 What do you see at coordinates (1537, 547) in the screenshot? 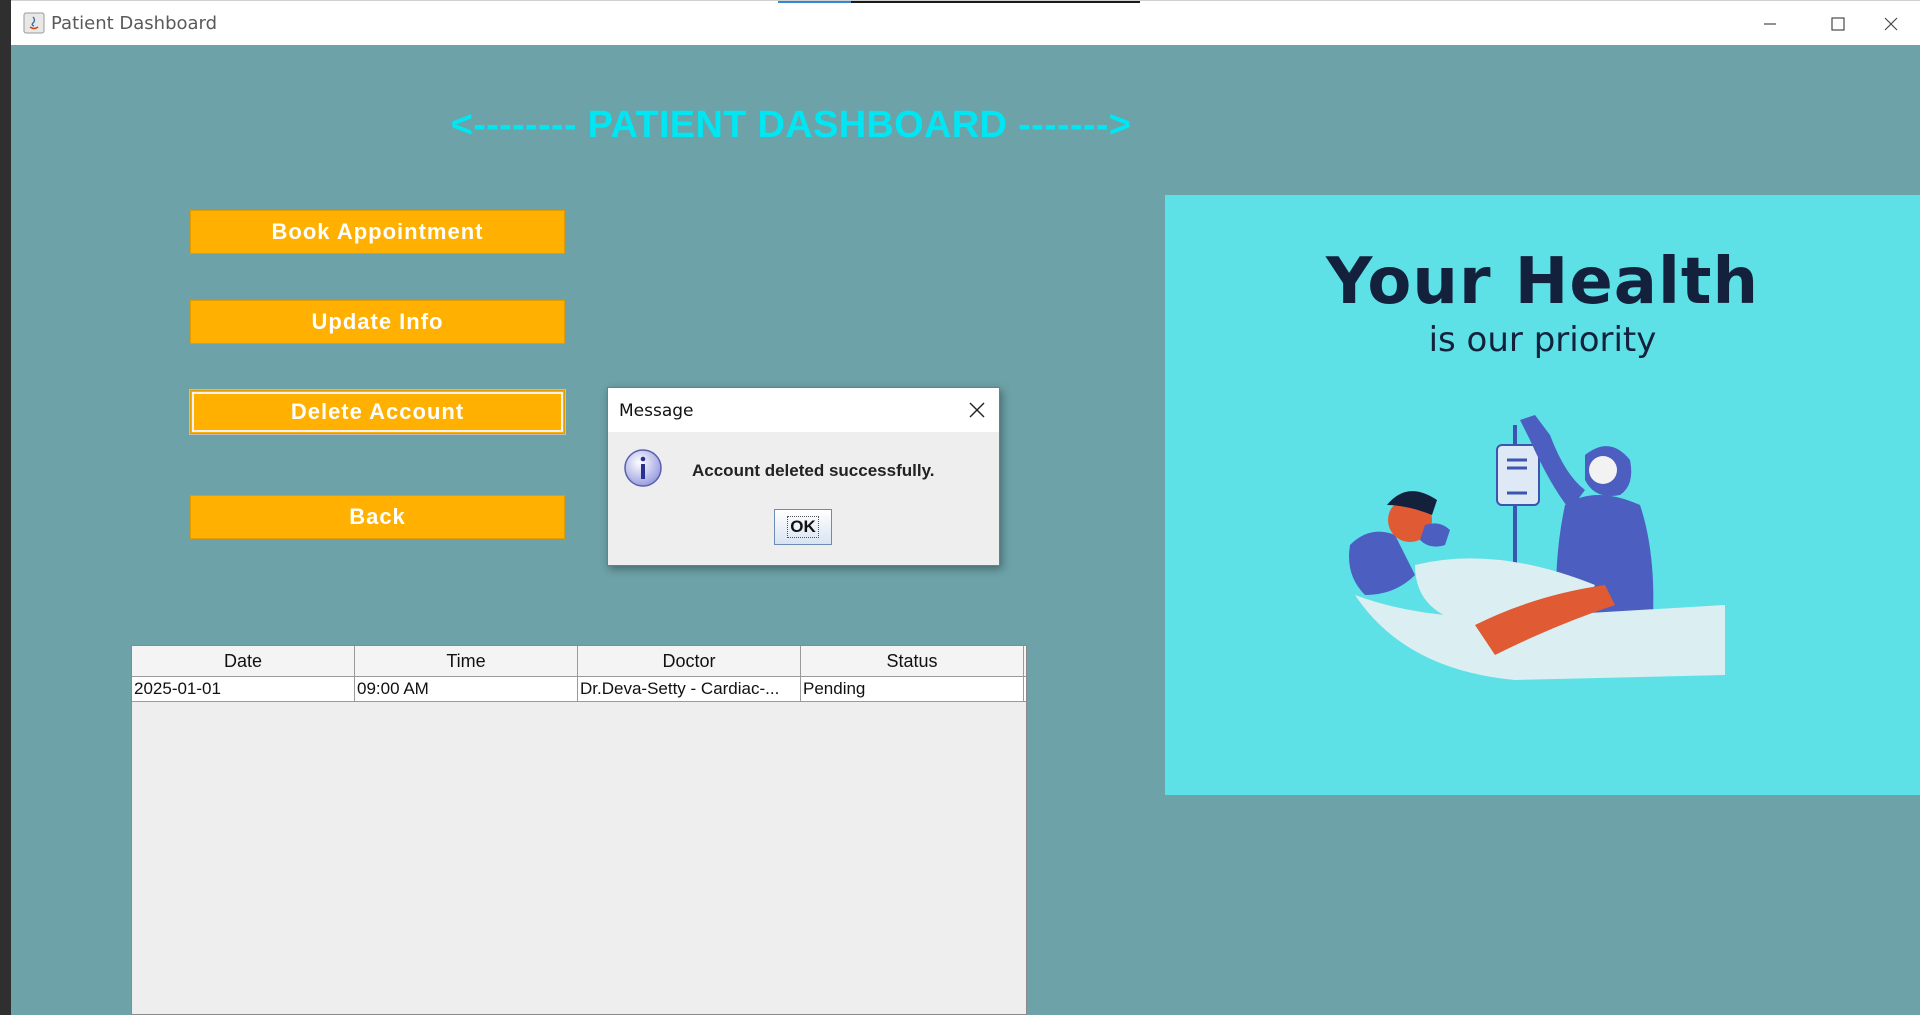
I see `patient-care-illustration` at bounding box center [1537, 547].